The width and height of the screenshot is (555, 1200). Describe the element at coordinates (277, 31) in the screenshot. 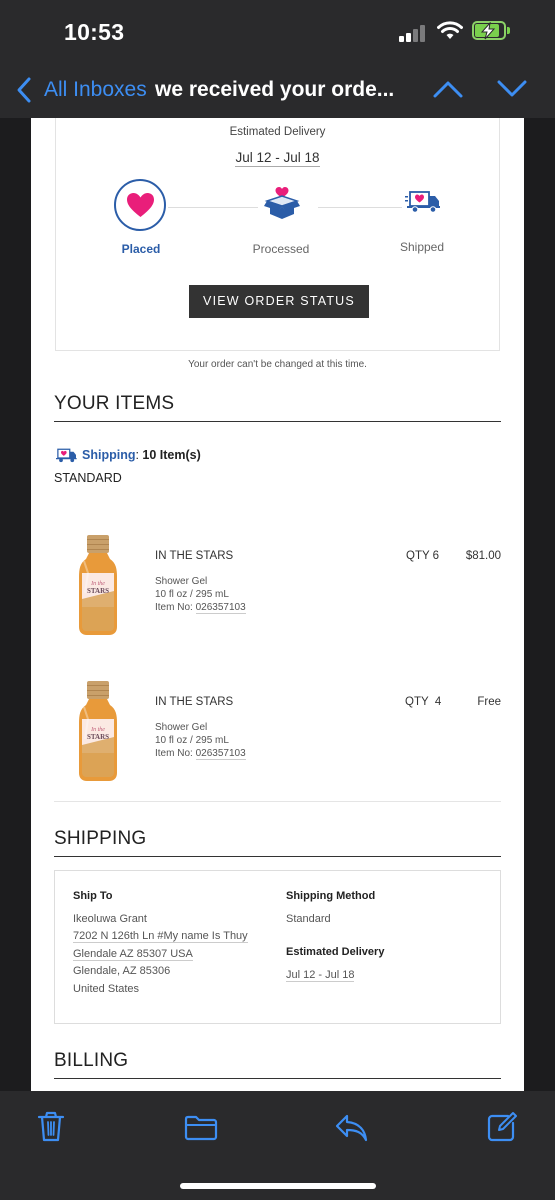

I see `status-bar: 10:53` at that location.